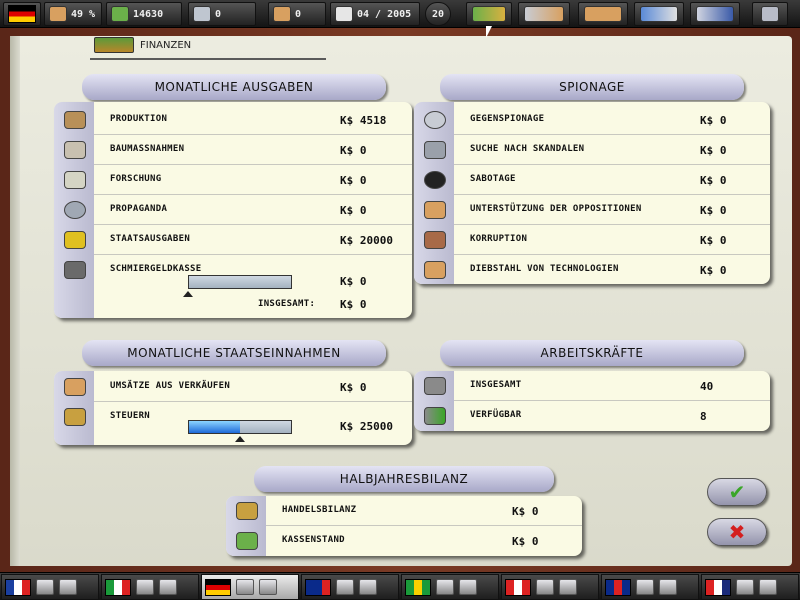  I want to click on nation-tab-germany, so click(250, 587).